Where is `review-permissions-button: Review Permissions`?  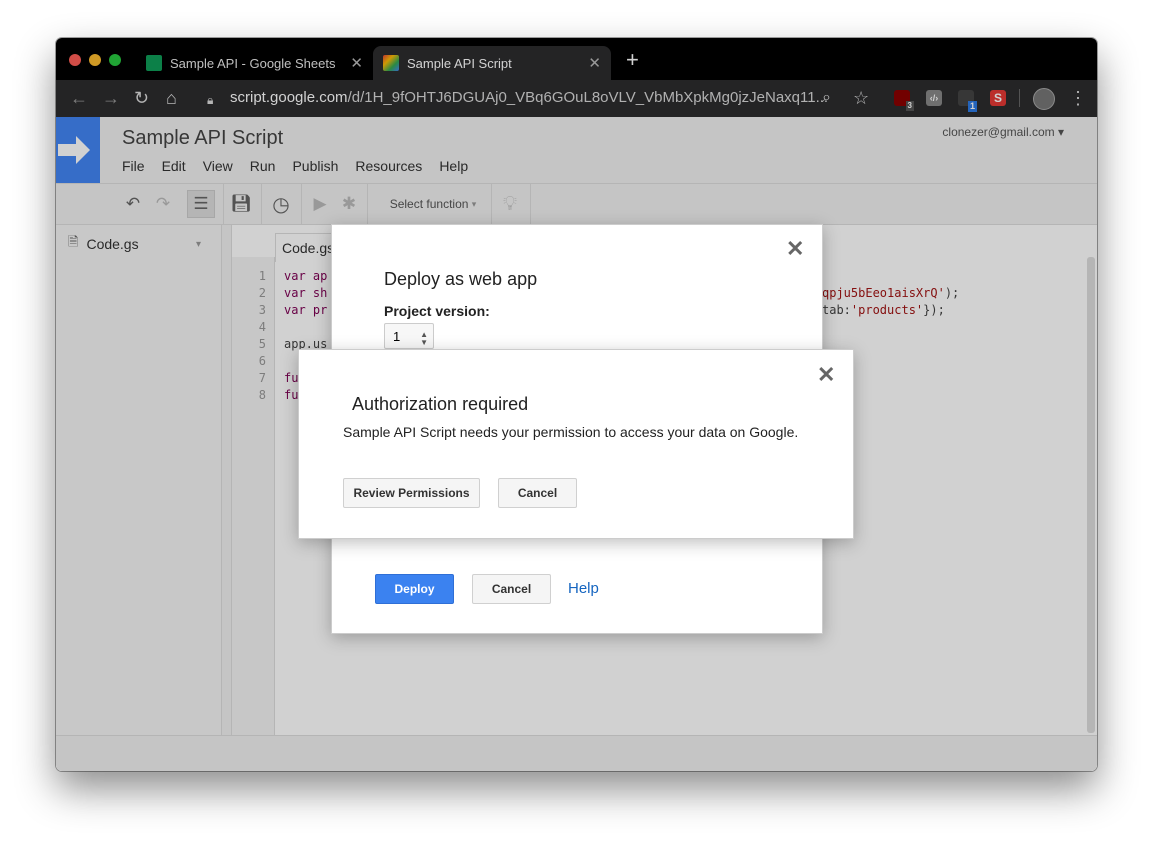
review-permissions-button: Review Permissions is located at coordinates (411, 493).